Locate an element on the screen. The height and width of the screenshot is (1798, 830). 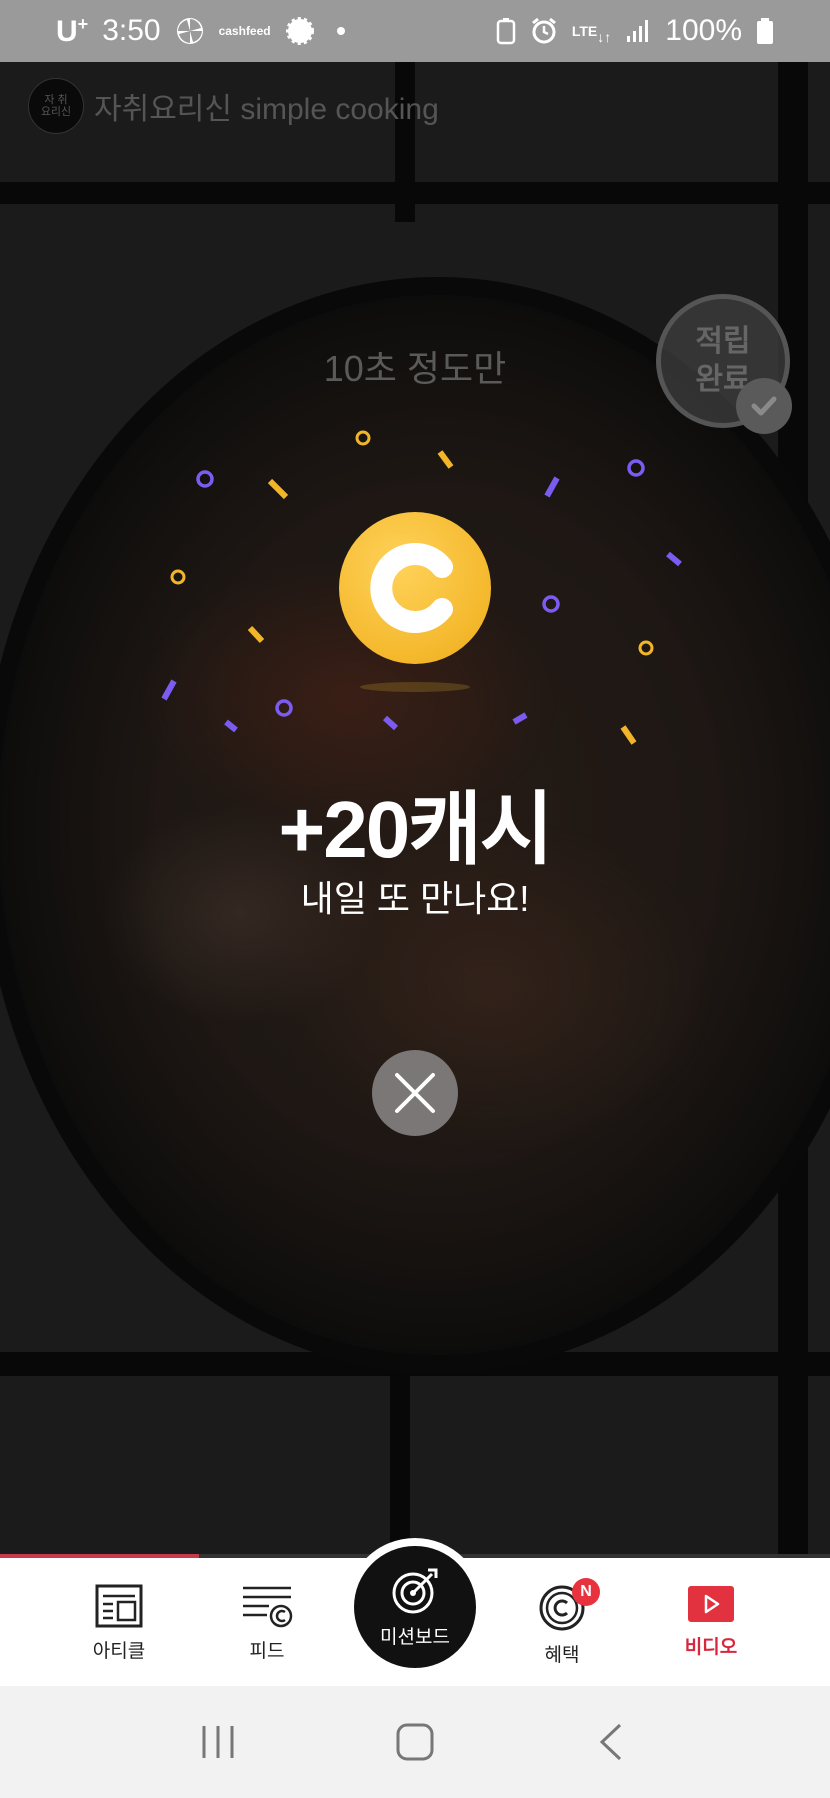
back-button is located at coordinates (612, 1742).